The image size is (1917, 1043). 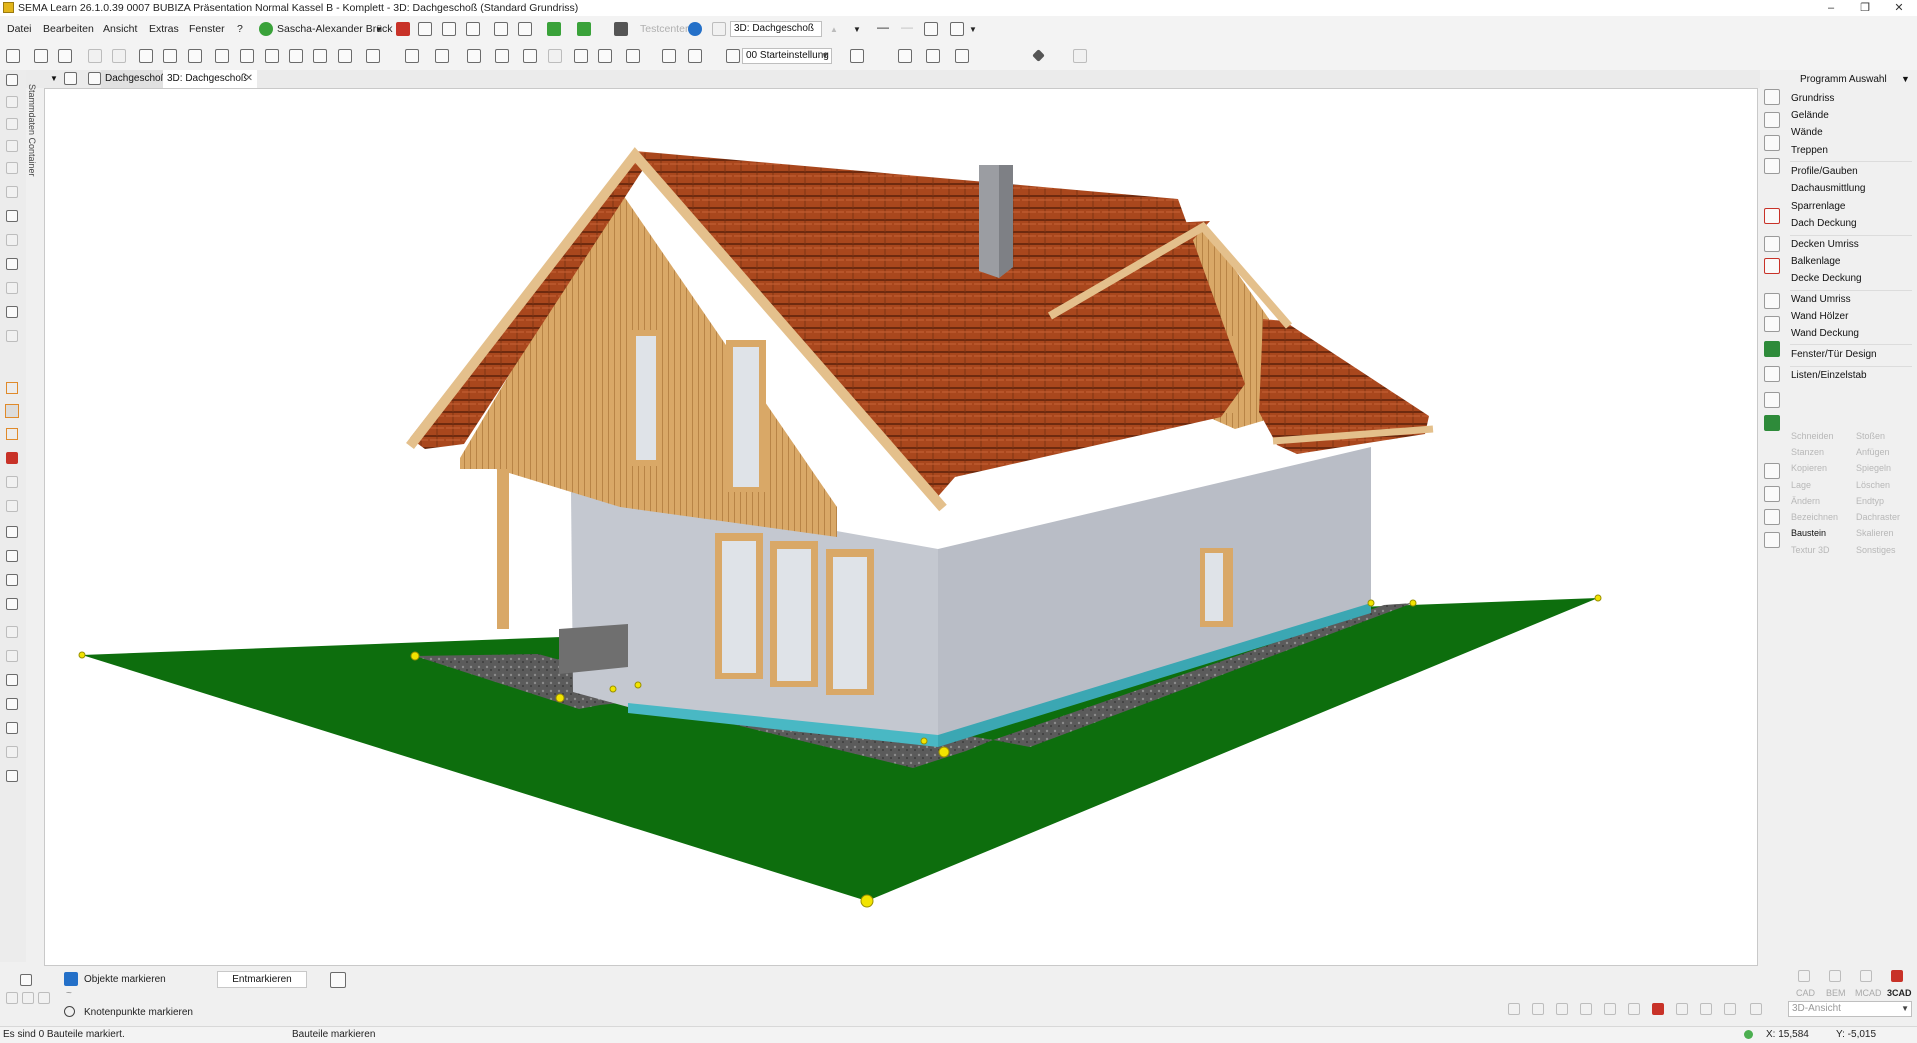 I want to click on teamviewer-icon, so click(x=695, y=29).